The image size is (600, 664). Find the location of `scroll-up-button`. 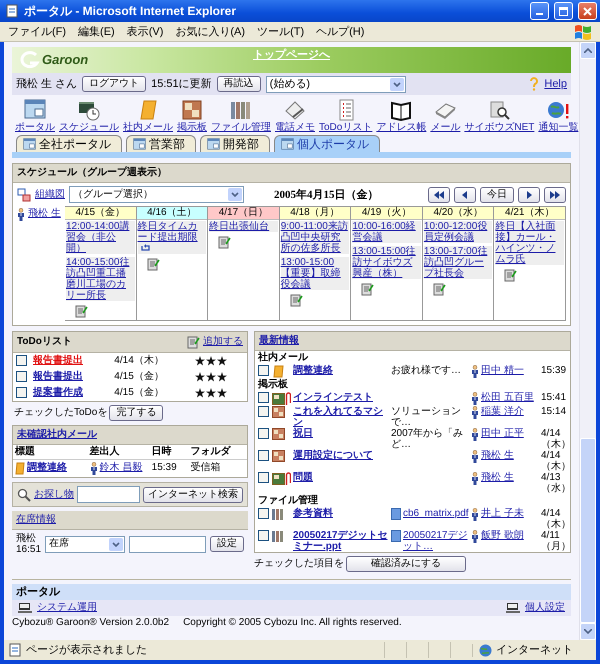

scroll-up-button is located at coordinates (588, 50).